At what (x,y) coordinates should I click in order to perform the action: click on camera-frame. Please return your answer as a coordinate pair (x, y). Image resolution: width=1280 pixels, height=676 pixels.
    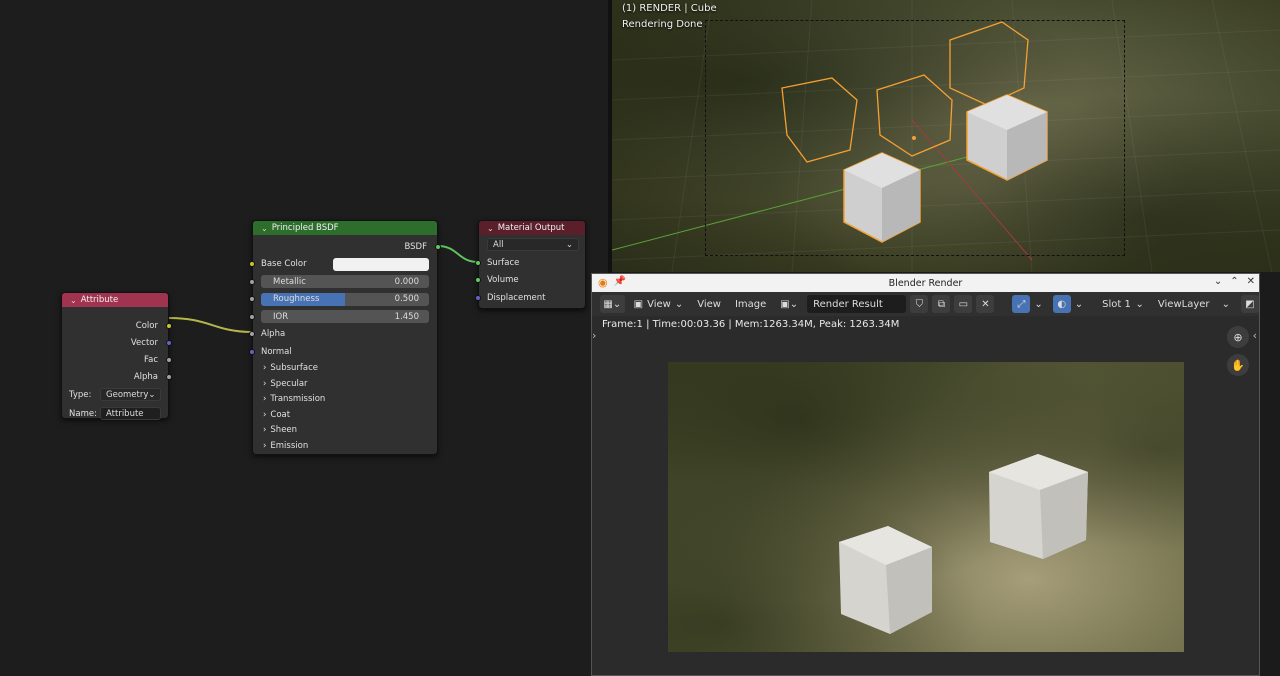
    Looking at the image, I should click on (915, 138).